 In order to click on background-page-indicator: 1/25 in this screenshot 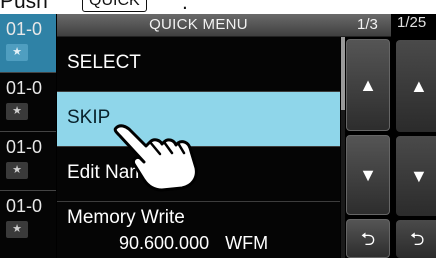, I will do `click(412, 22)`.